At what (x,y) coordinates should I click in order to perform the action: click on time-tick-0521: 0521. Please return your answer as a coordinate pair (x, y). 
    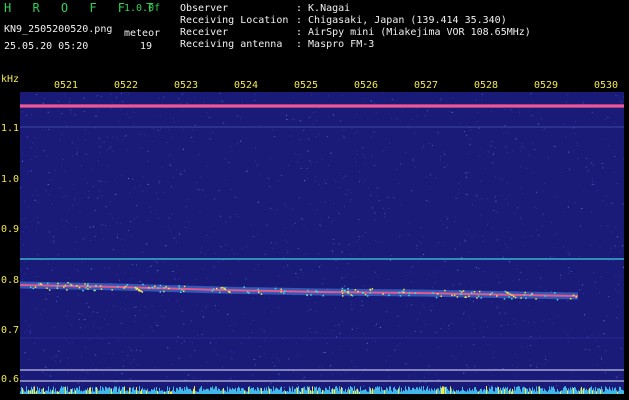
    Looking at the image, I should click on (66, 85).